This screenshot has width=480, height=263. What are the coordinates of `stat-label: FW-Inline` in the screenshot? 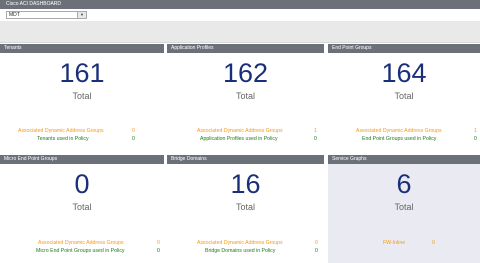 It's located at (394, 243).